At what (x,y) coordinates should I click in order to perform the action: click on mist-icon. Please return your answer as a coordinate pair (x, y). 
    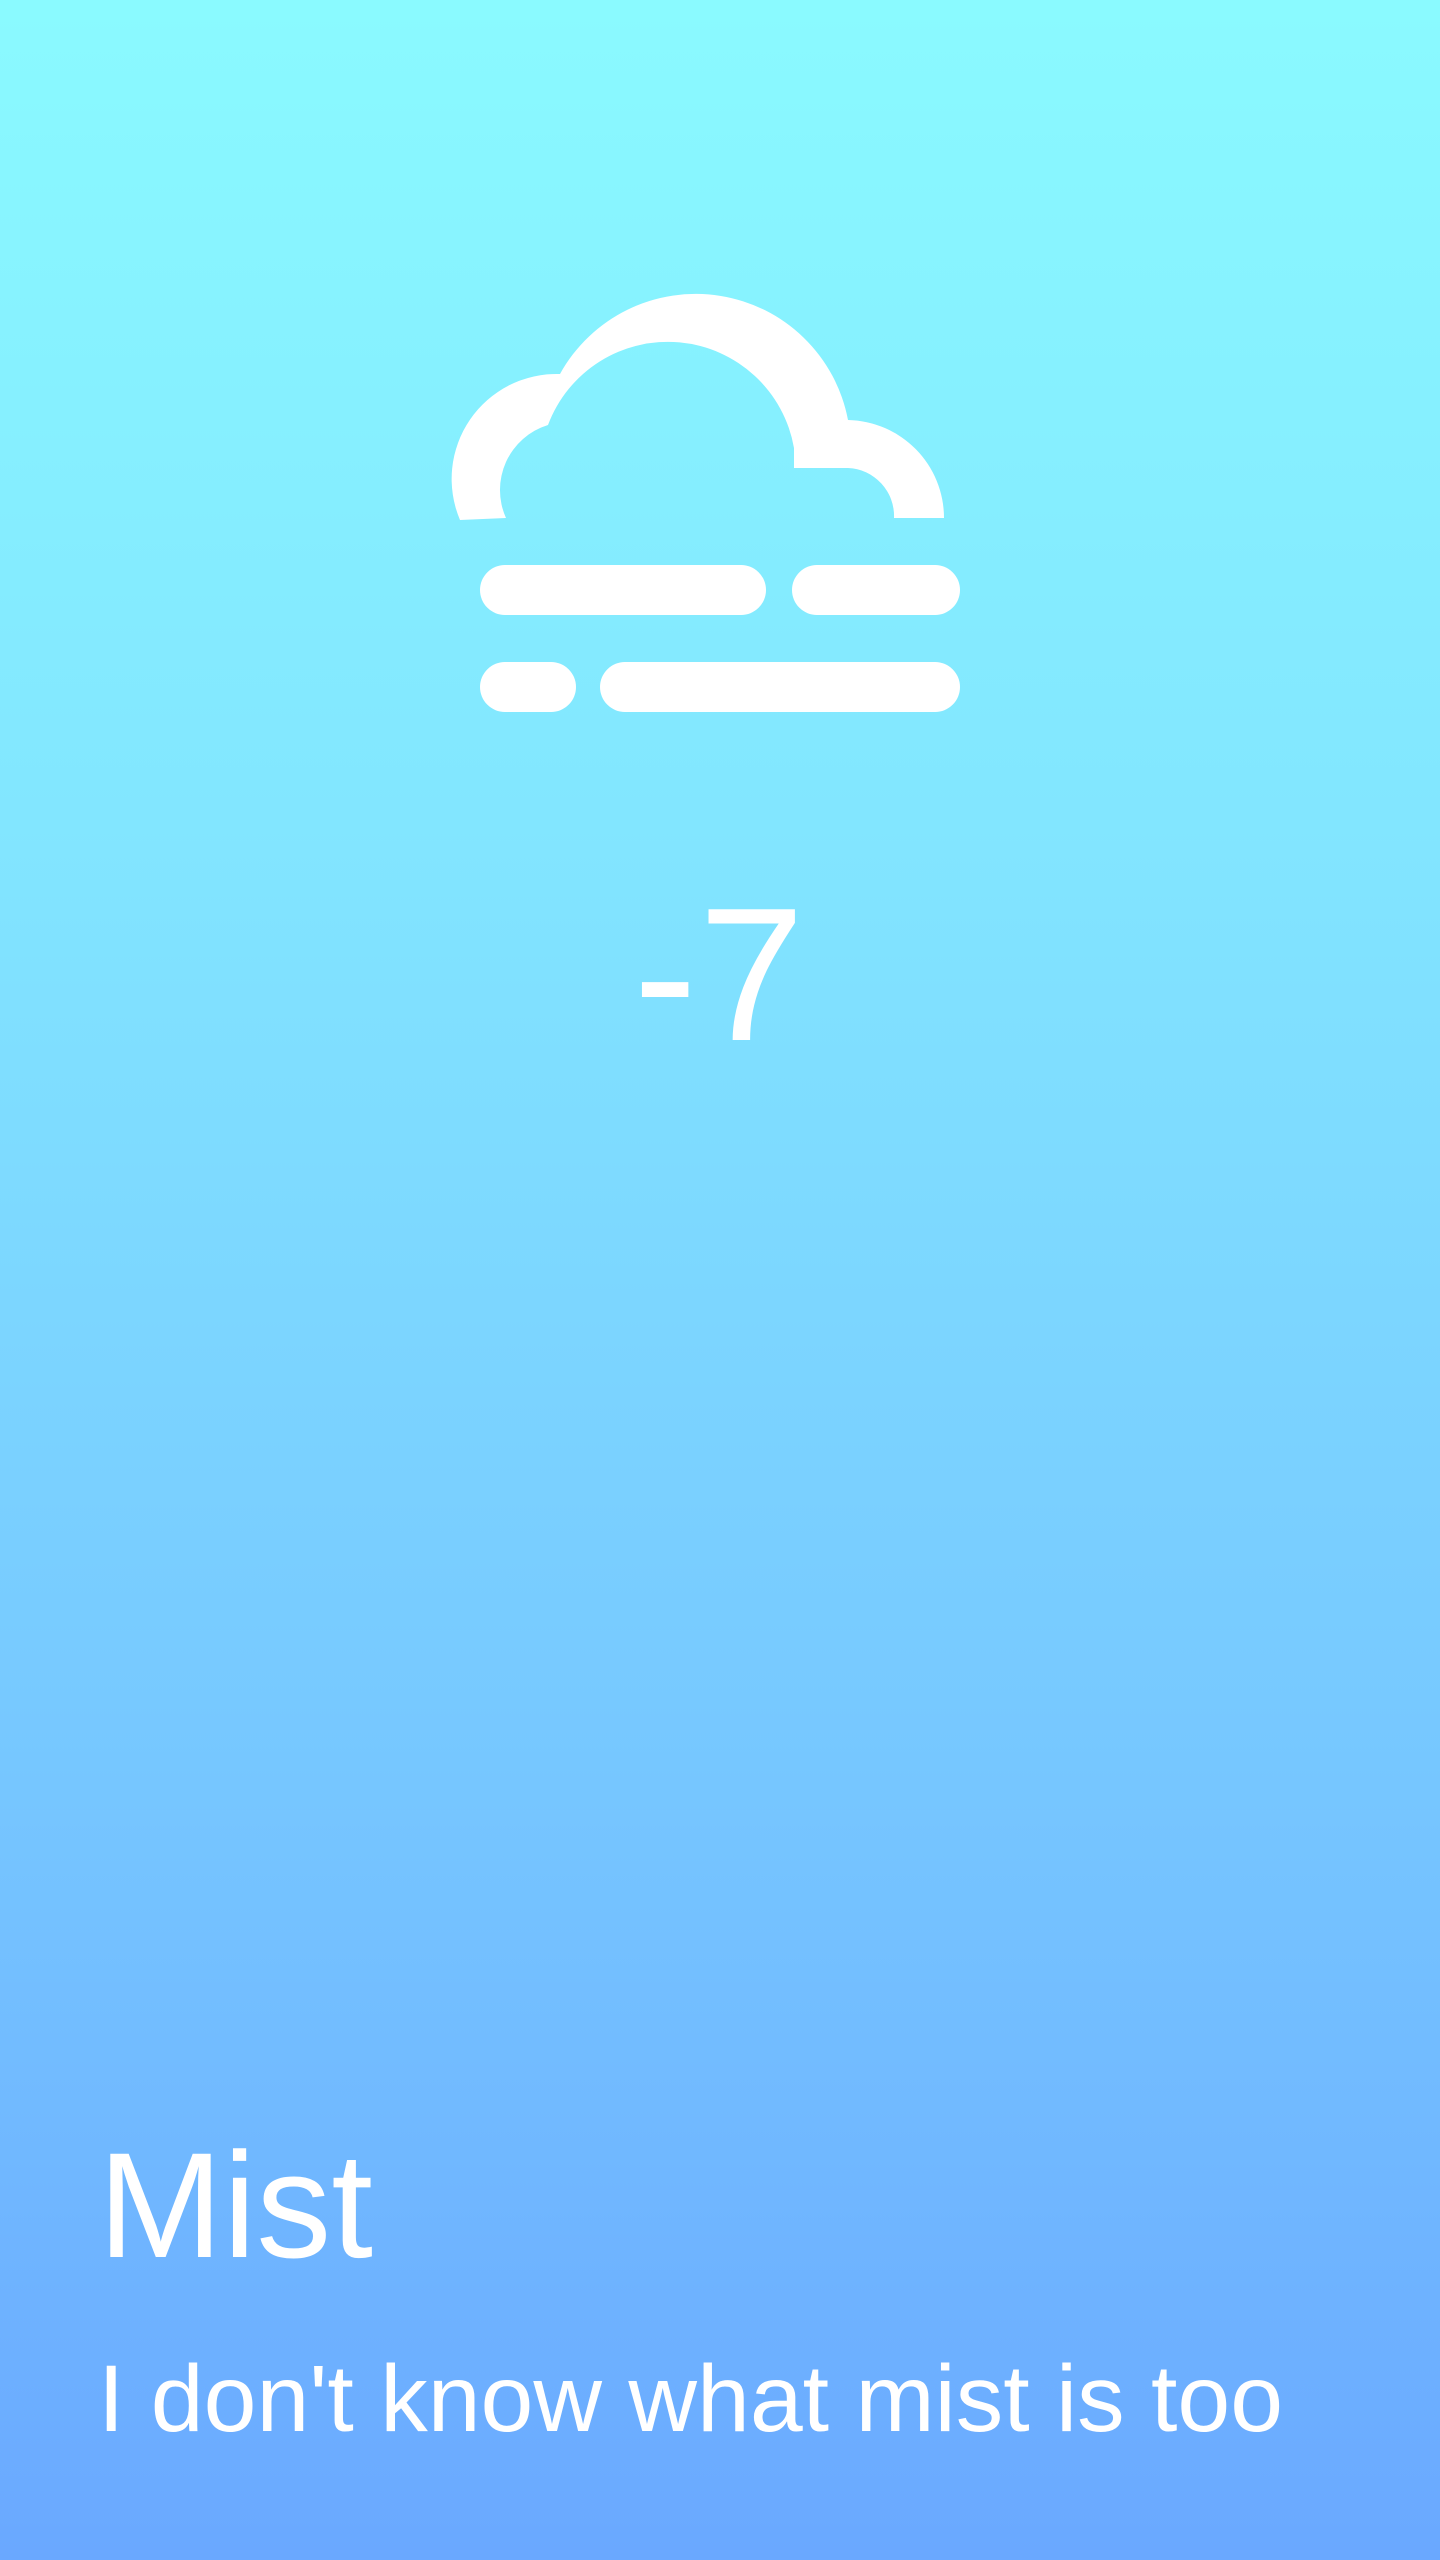
    Looking at the image, I should click on (705, 502).